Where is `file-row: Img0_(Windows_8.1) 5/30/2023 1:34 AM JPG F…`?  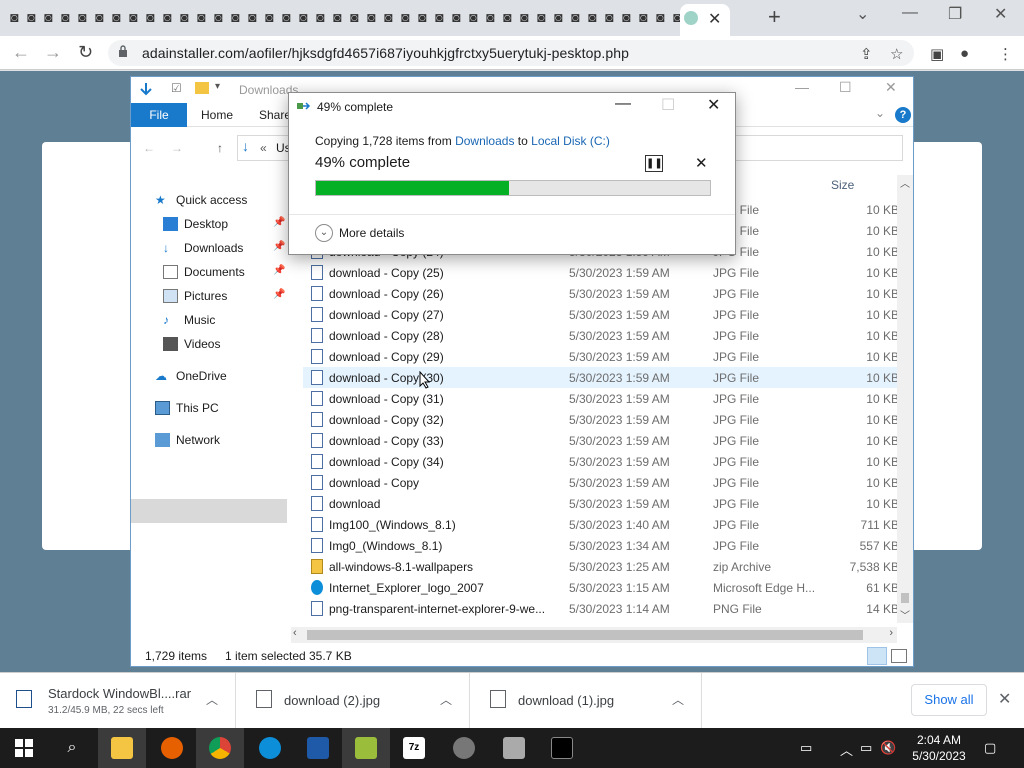
file-row: Img0_(Windows_8.1) 5/30/2023 1:34 AM JPG F… is located at coordinates (601, 545).